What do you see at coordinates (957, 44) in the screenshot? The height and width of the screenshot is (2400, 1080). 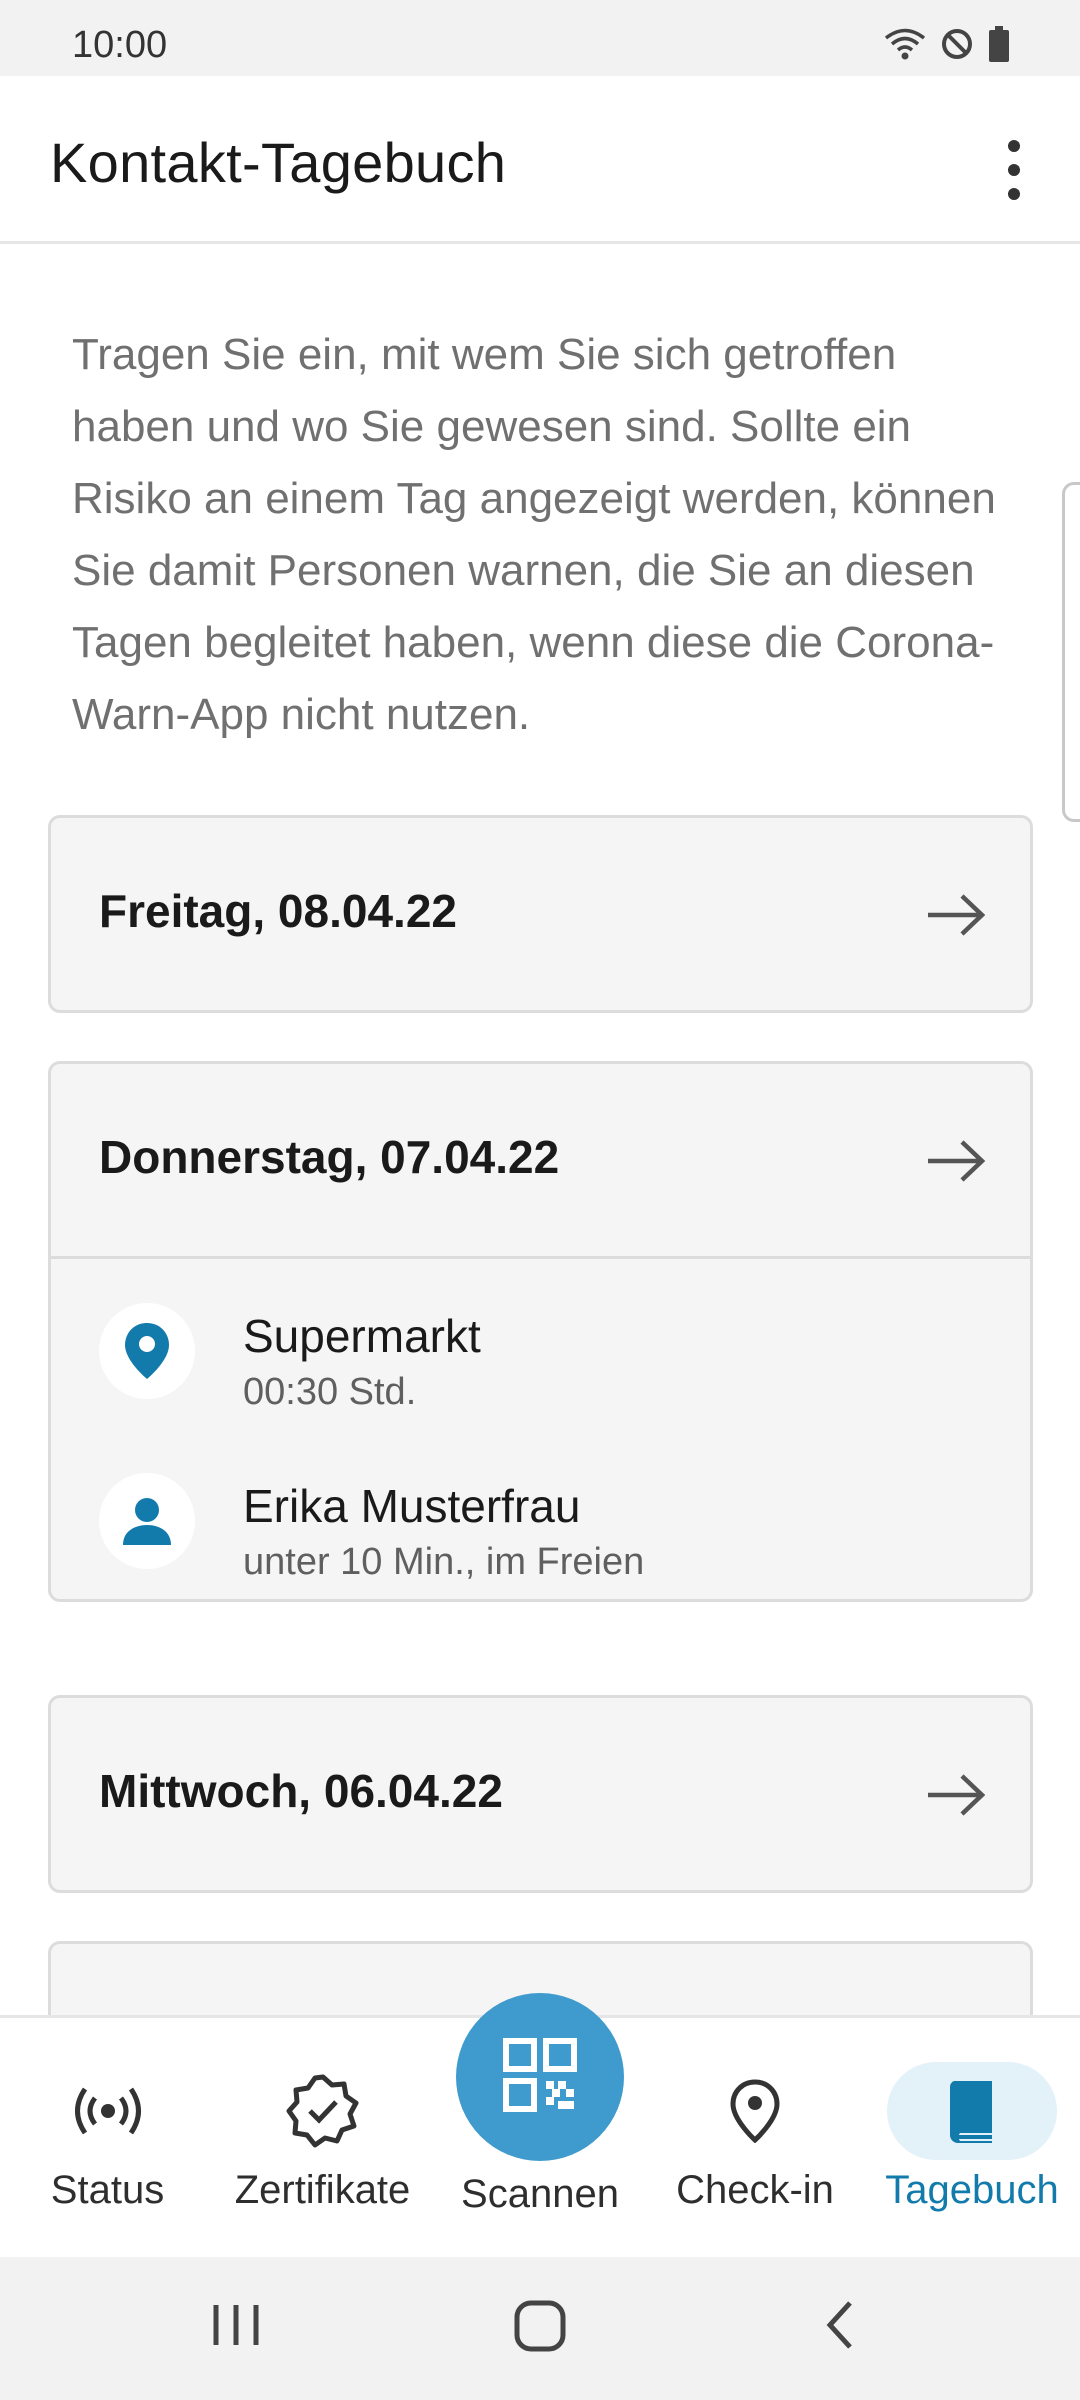 I see `do-not-disturb-icon` at bounding box center [957, 44].